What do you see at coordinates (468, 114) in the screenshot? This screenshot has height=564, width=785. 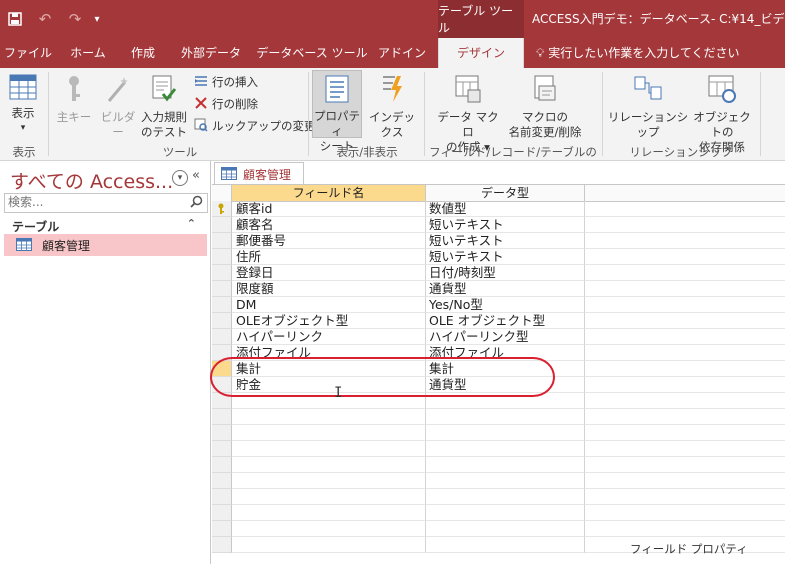 I see `create-data-macros-button: データ マクロ の作成 ▾` at bounding box center [468, 114].